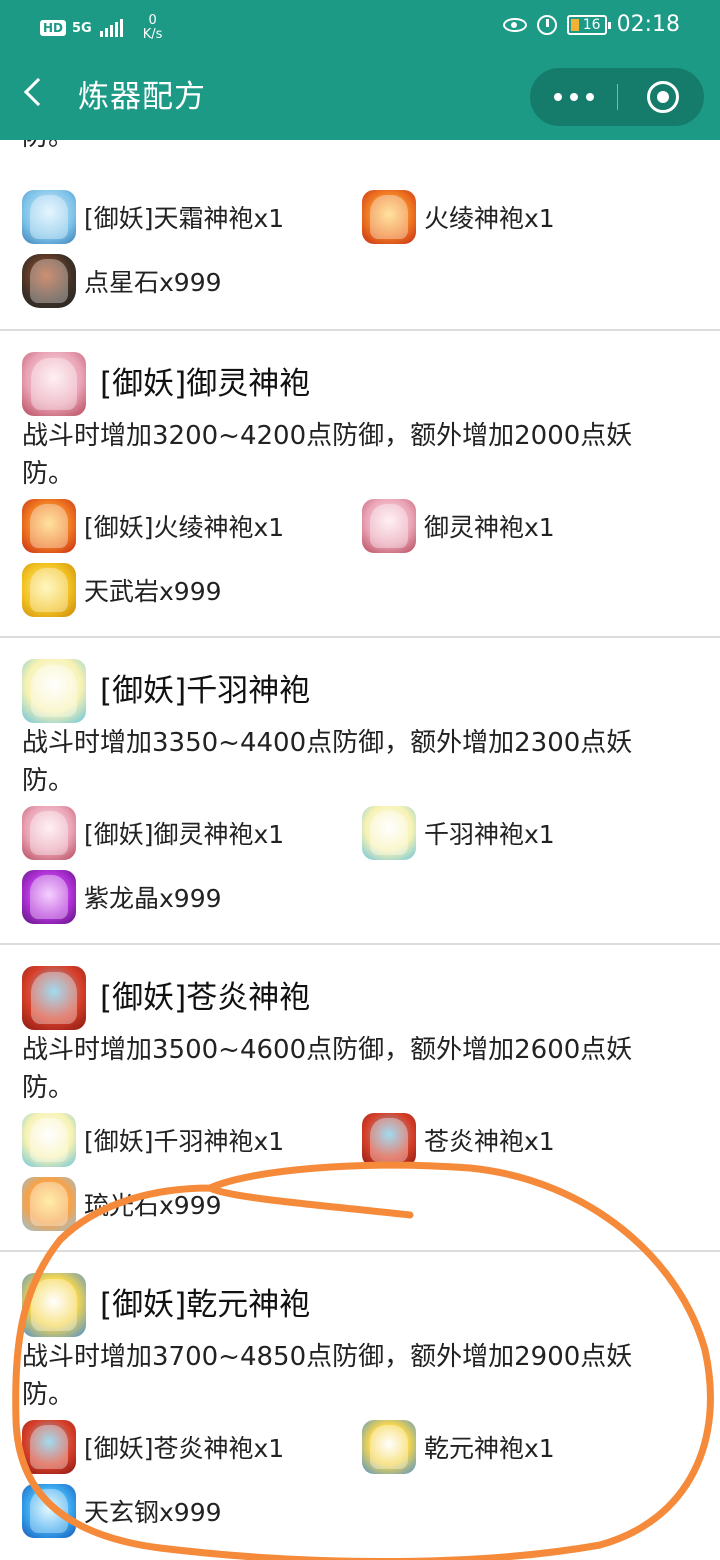 The width and height of the screenshot is (720, 1560). I want to click on status-bar: HD 5G 0 K/s 16 02:18, so click(360, 28).